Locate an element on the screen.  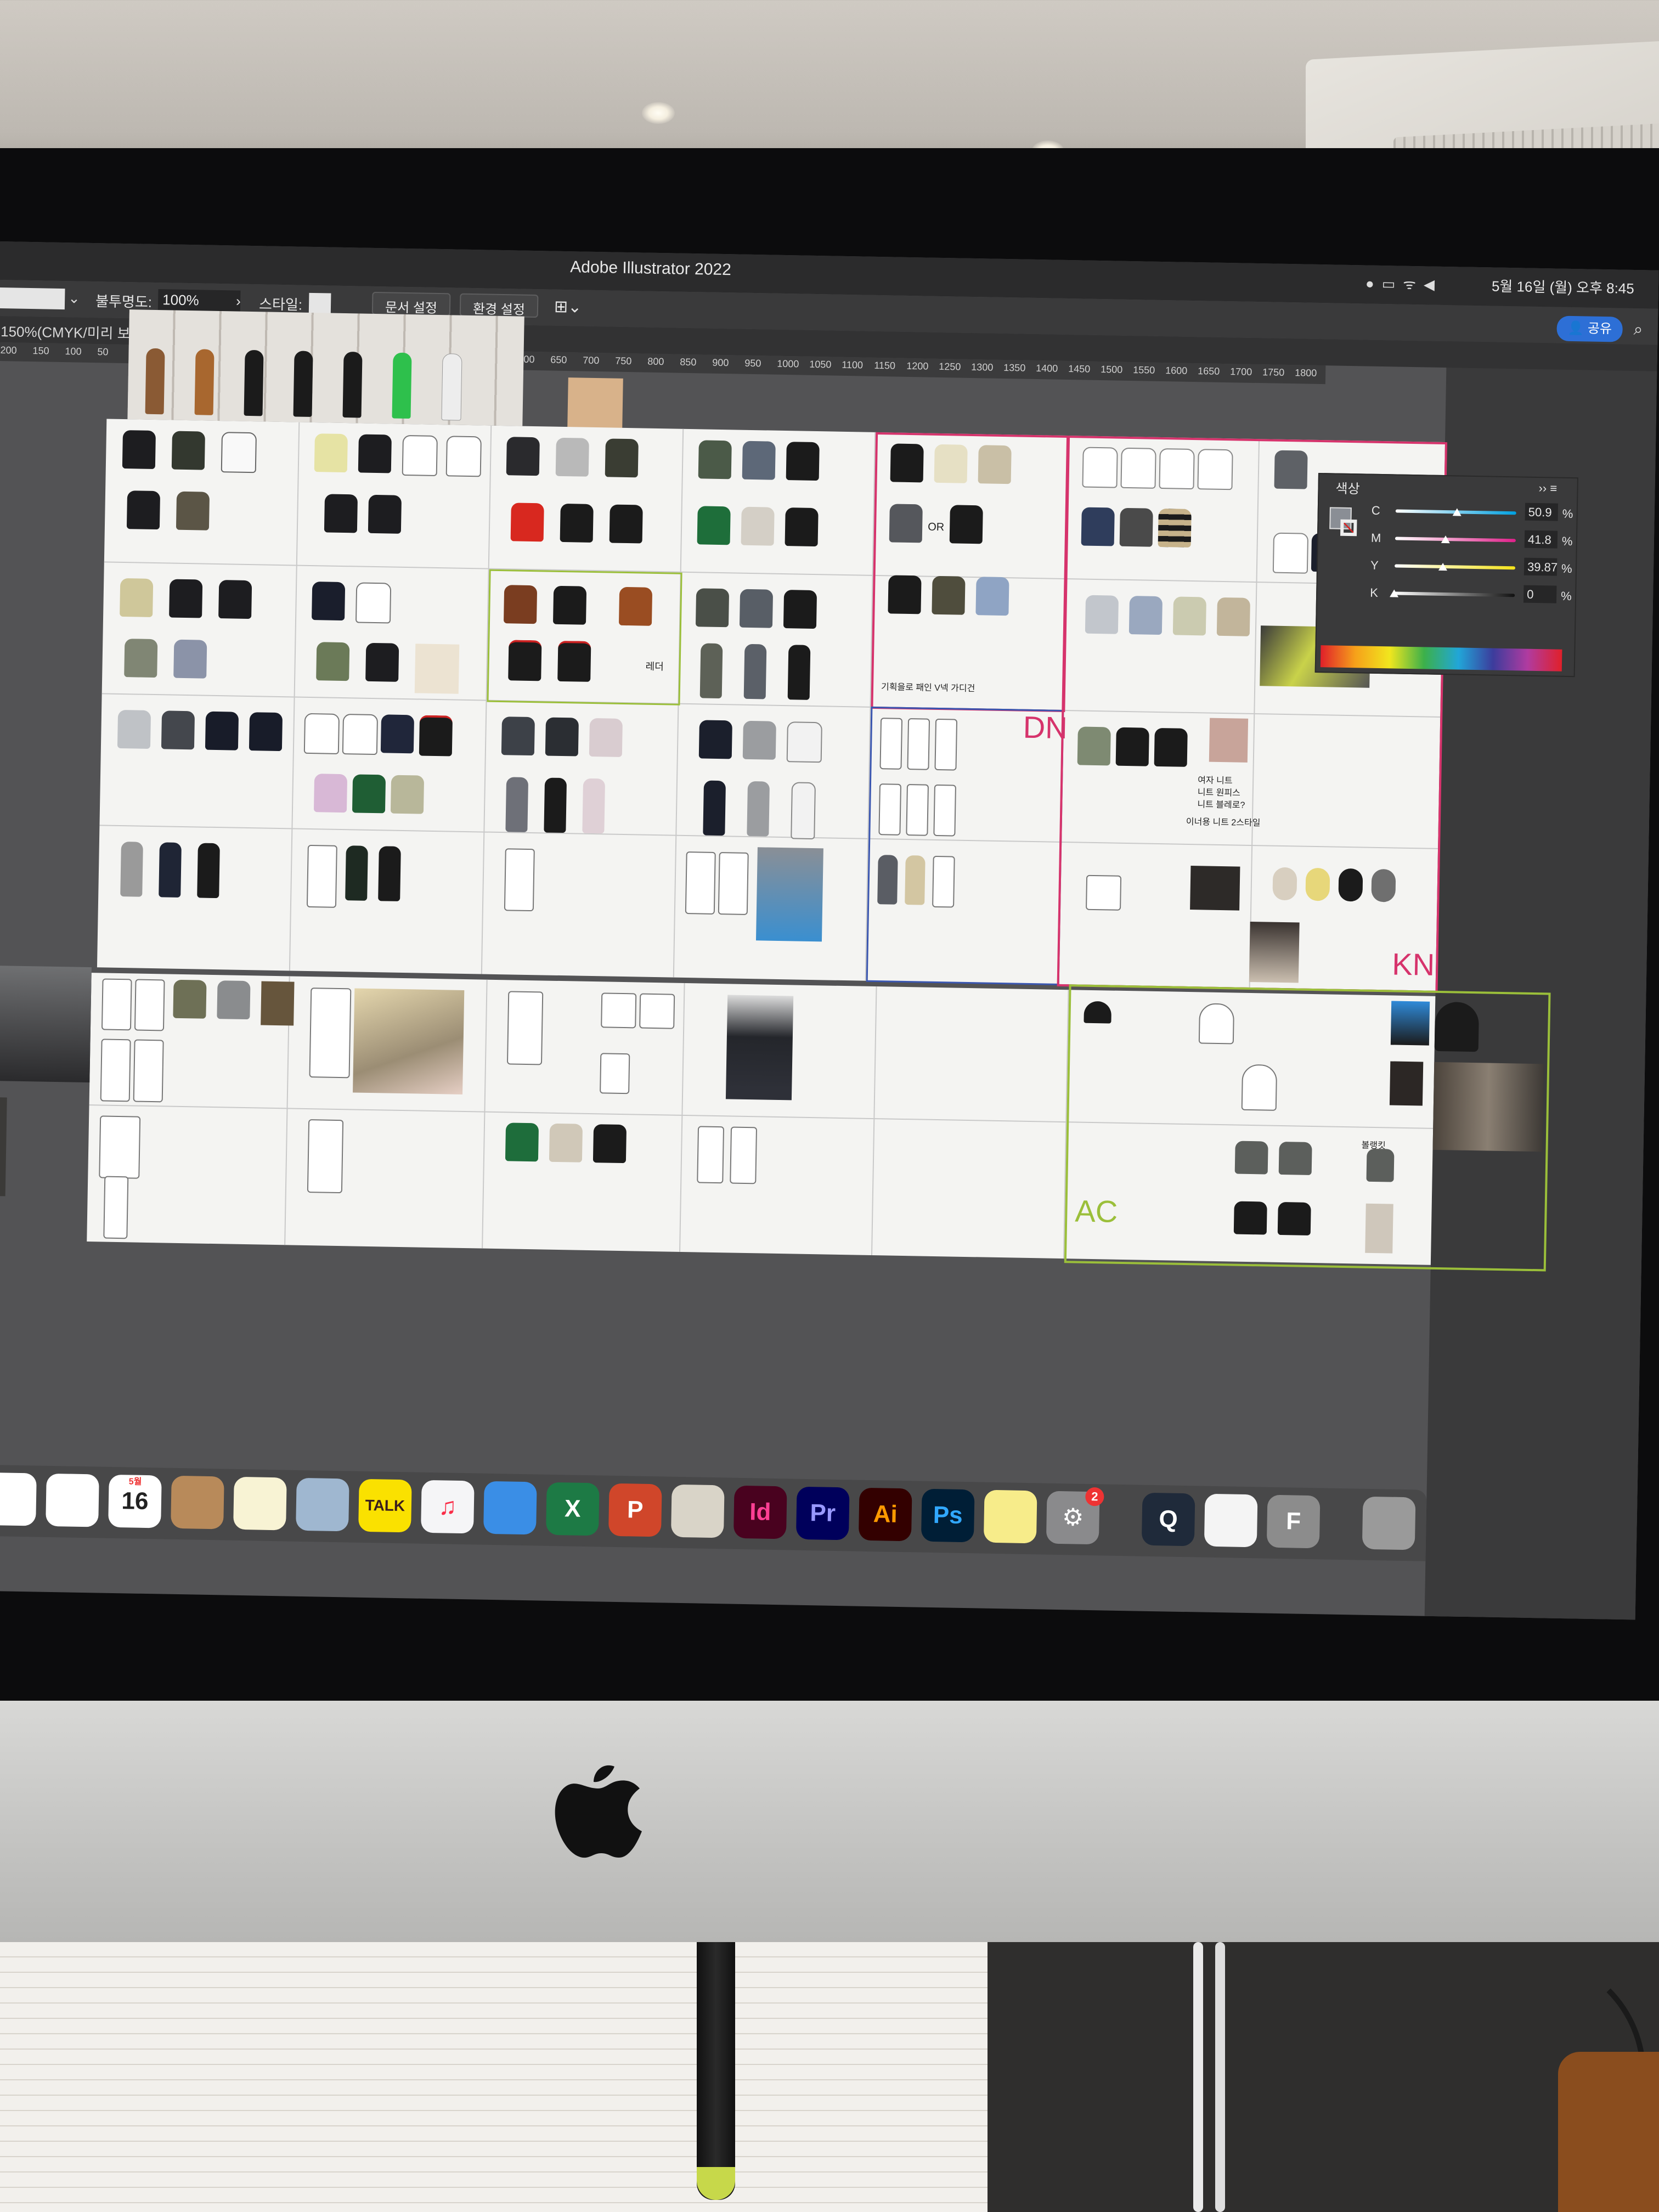
panel-menu-icon: ›› ≡ is located at coordinates (1548, 489).